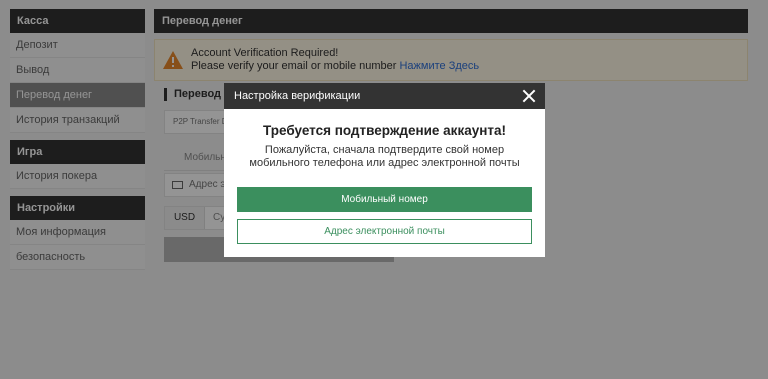  What do you see at coordinates (384, 199) in the screenshot?
I see `mobile-number-button: Мобильный номер` at bounding box center [384, 199].